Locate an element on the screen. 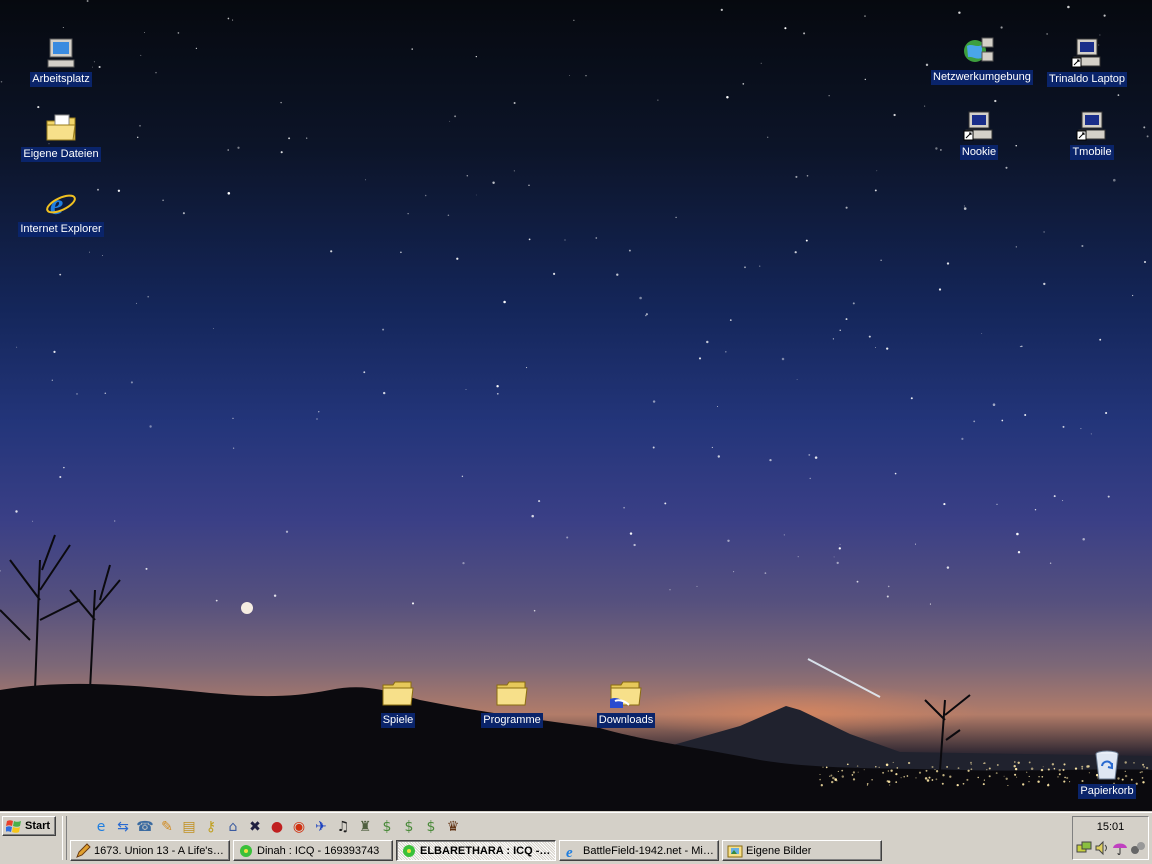 This screenshot has height=864, width=1152. task-label: Dinah : ICQ - 169393743 is located at coordinates (318, 850).